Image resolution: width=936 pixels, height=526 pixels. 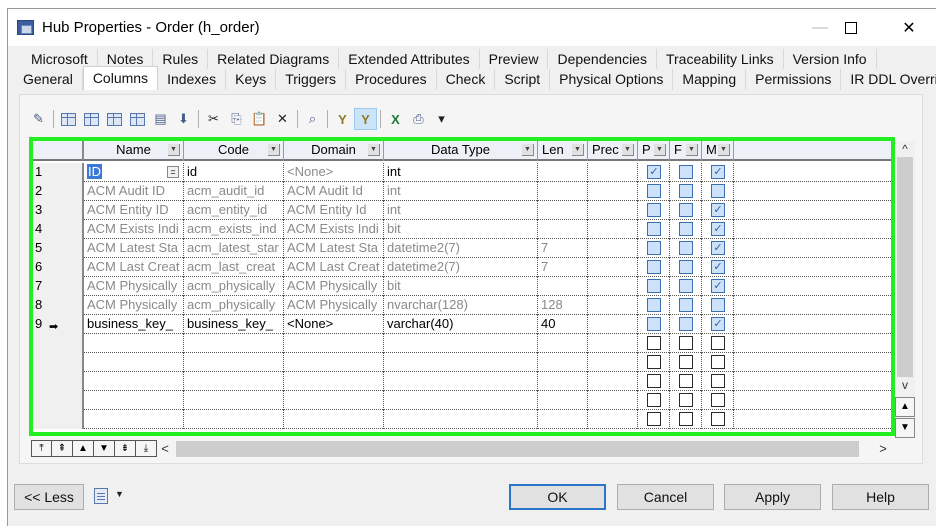 What do you see at coordinates (654, 172) in the screenshot?
I see `cell-p: ✓` at bounding box center [654, 172].